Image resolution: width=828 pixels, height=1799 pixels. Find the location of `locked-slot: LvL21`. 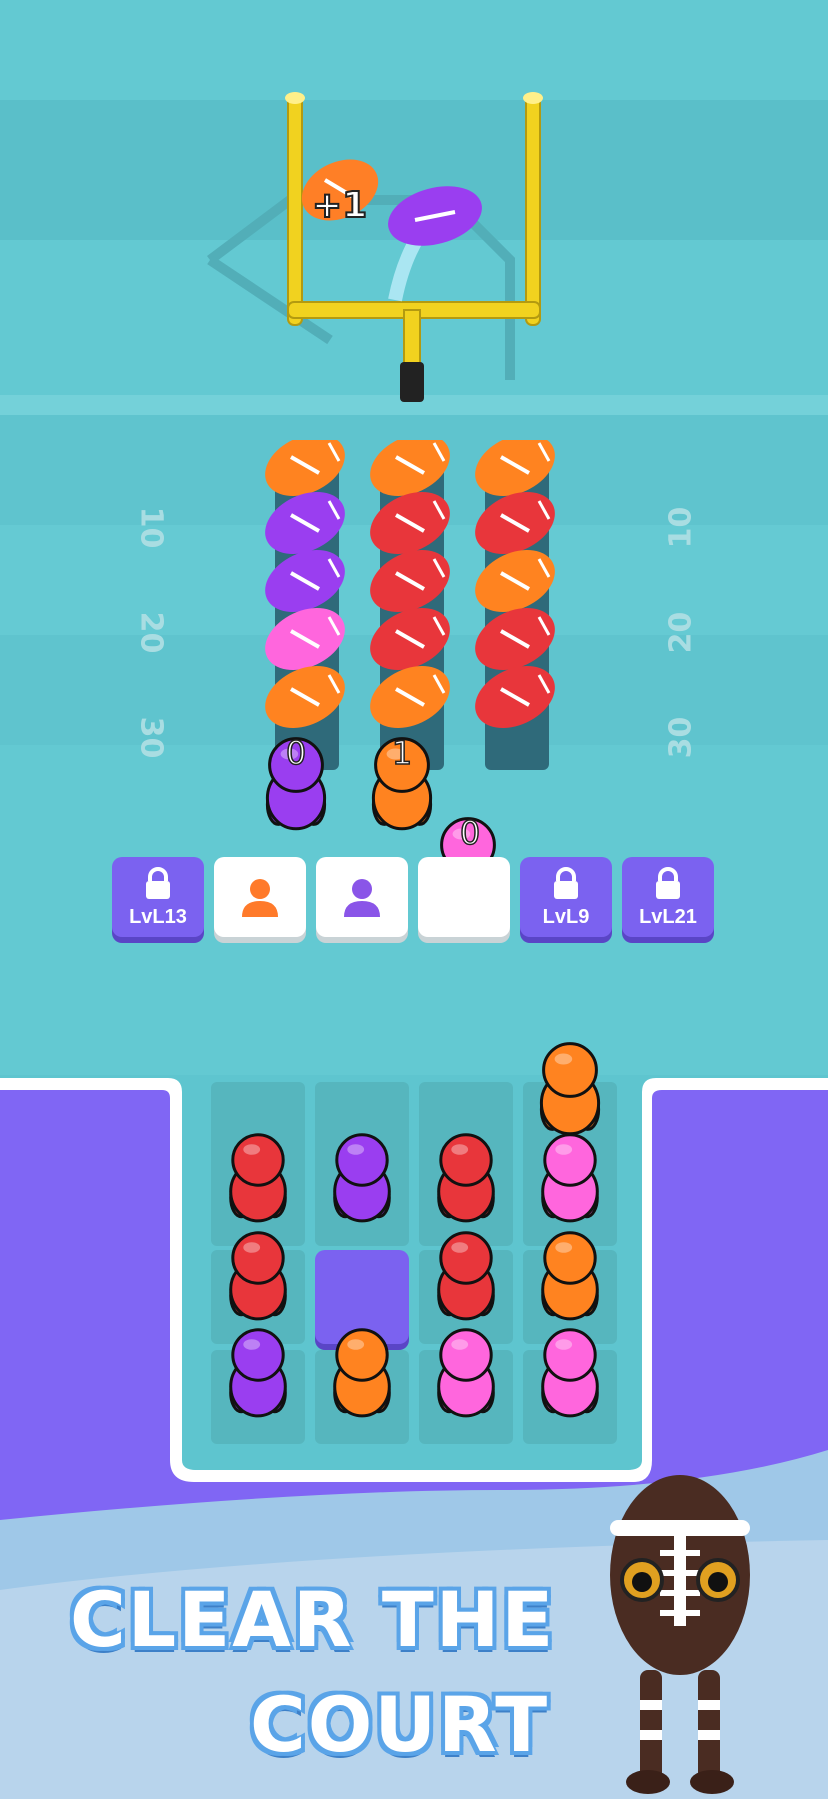

locked-slot: LvL21 is located at coordinates (668, 897).